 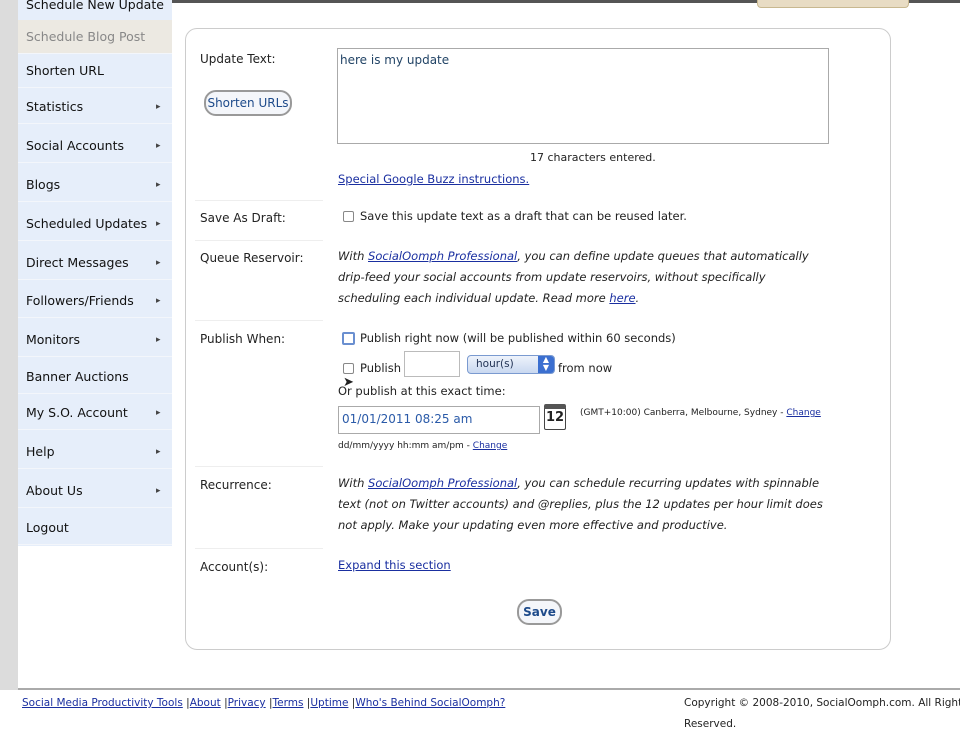 I want to click on sidebar-item: Social Accounts ▸, so click(x=95, y=146).